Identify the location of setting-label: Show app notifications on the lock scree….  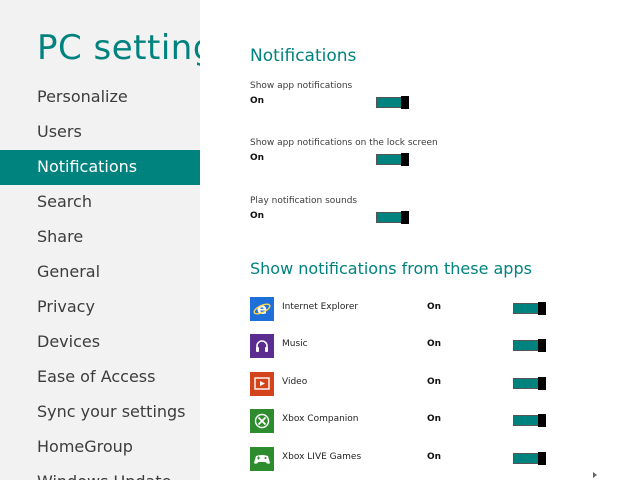
(344, 143).